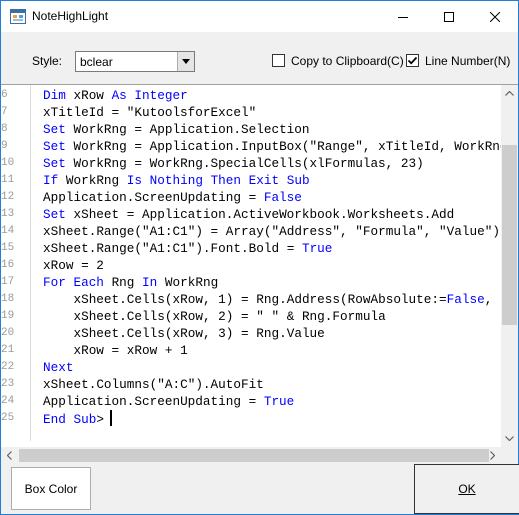 This screenshot has width=519, height=515. I want to click on code-line: Dim xRow As Integer, so click(115, 95).